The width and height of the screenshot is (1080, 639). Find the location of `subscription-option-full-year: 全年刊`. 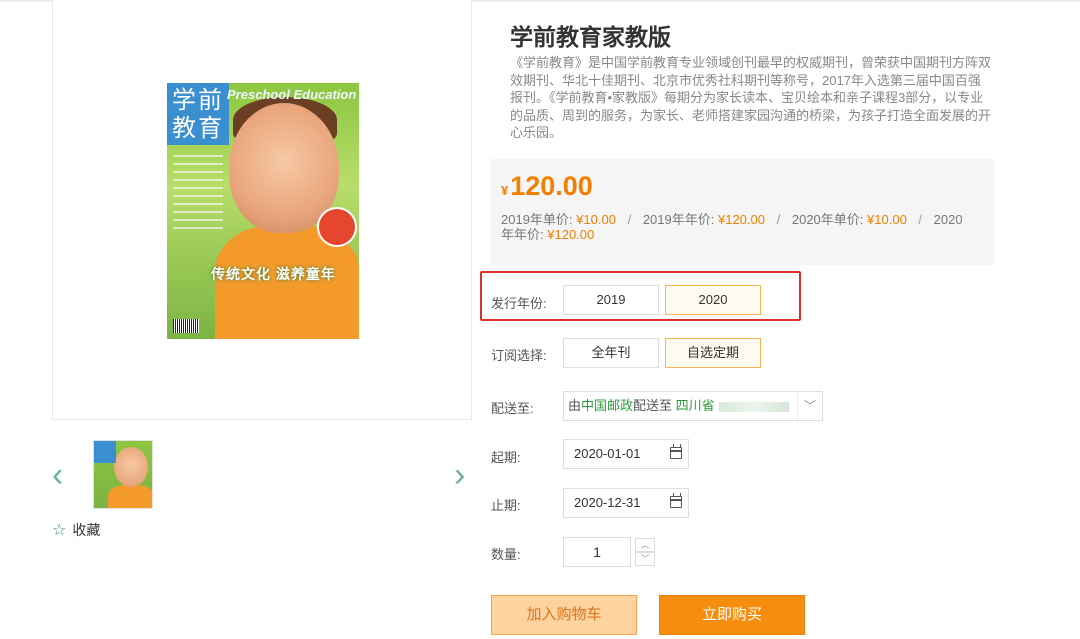

subscription-option-full-year: 全年刊 is located at coordinates (611, 353).